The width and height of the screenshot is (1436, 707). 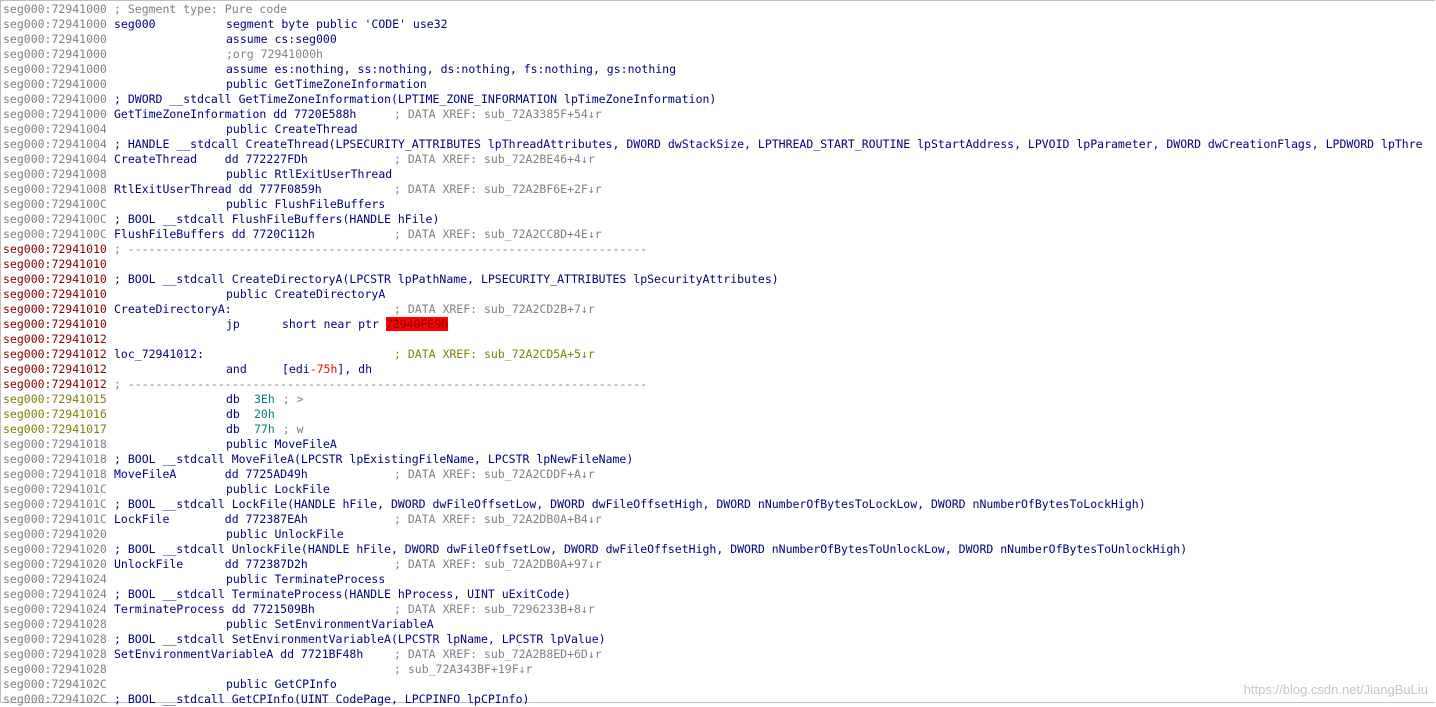 What do you see at coordinates (211, 519) in the screenshot?
I see `data-label: LockFile dd 772387EAh` at bounding box center [211, 519].